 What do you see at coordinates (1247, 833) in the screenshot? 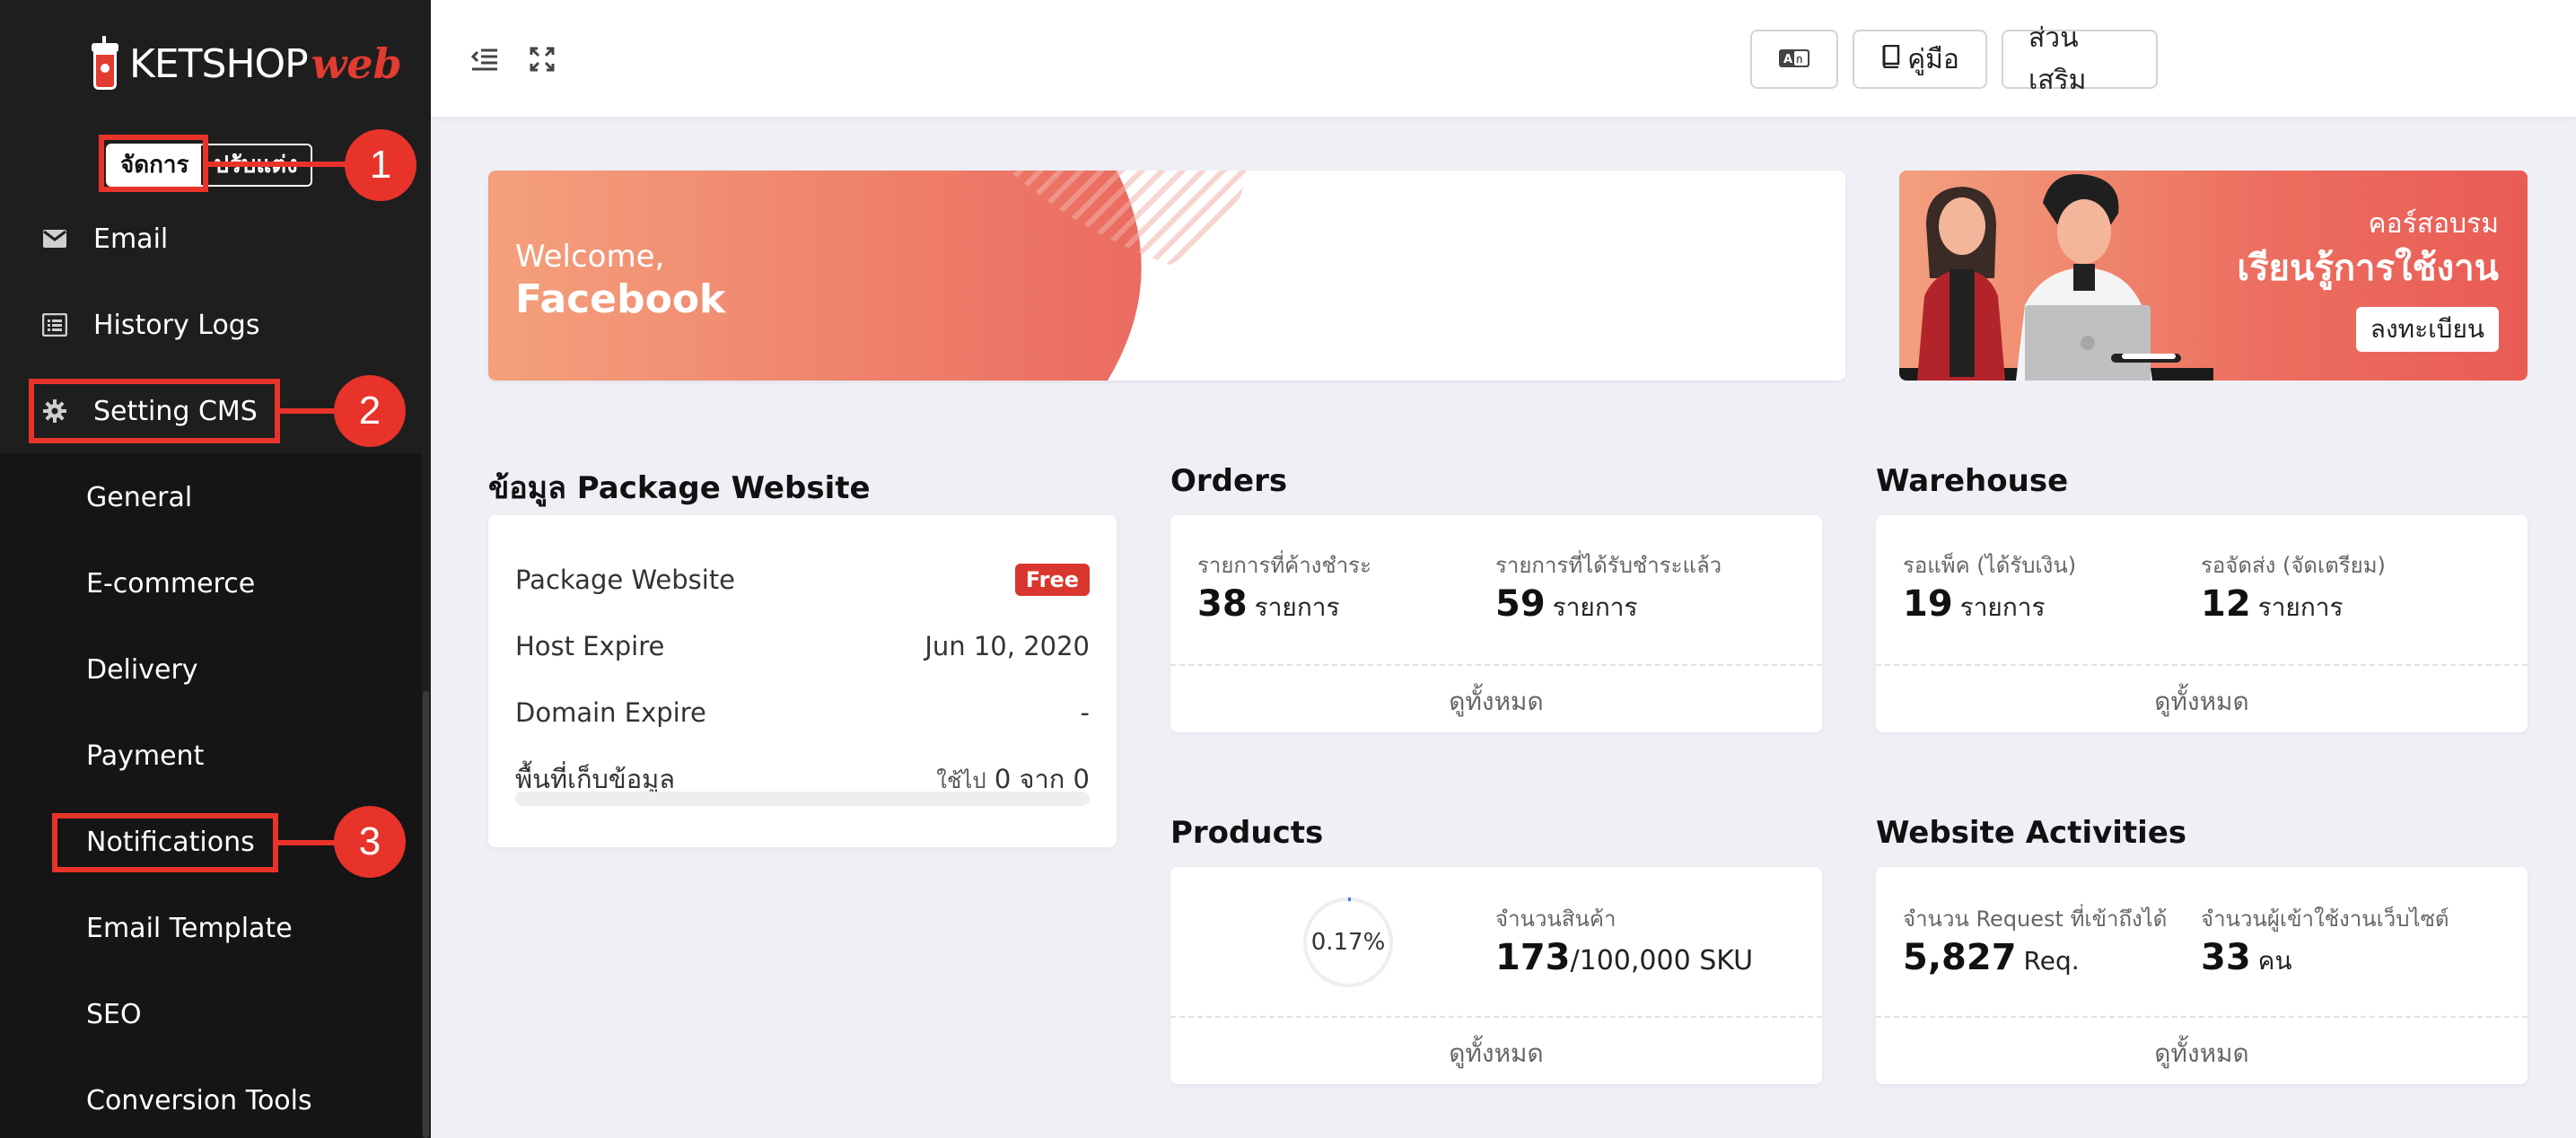
I see `products-section-title: Products` at bounding box center [1247, 833].